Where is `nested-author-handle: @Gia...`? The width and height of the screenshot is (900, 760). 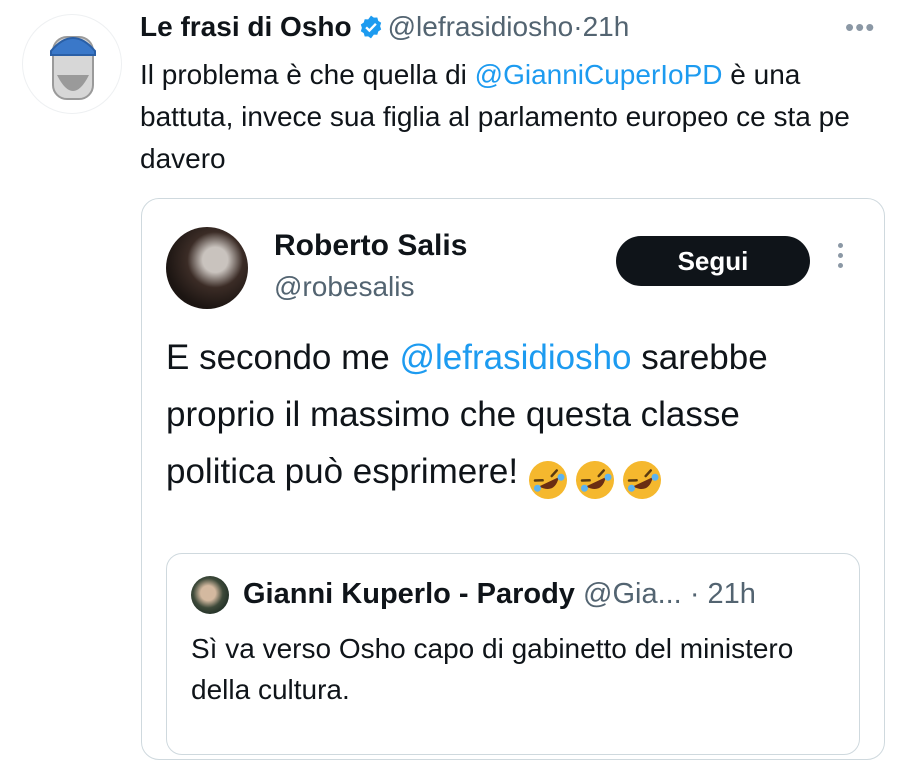
nested-author-handle: @Gia... is located at coordinates (632, 594).